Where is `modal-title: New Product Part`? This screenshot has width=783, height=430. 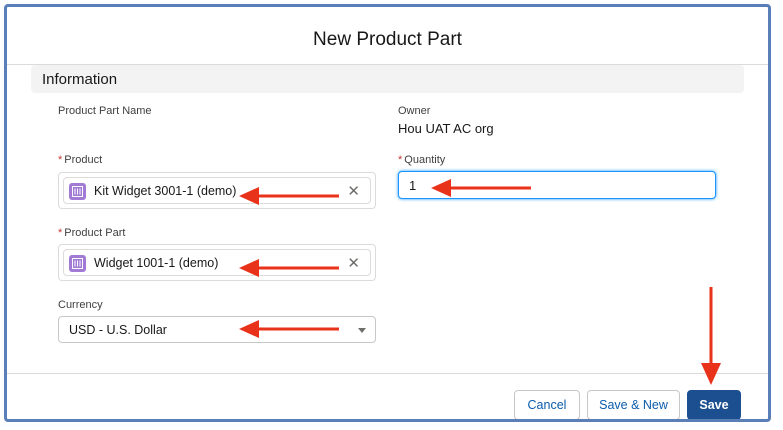 modal-title: New Product Part is located at coordinates (387, 39).